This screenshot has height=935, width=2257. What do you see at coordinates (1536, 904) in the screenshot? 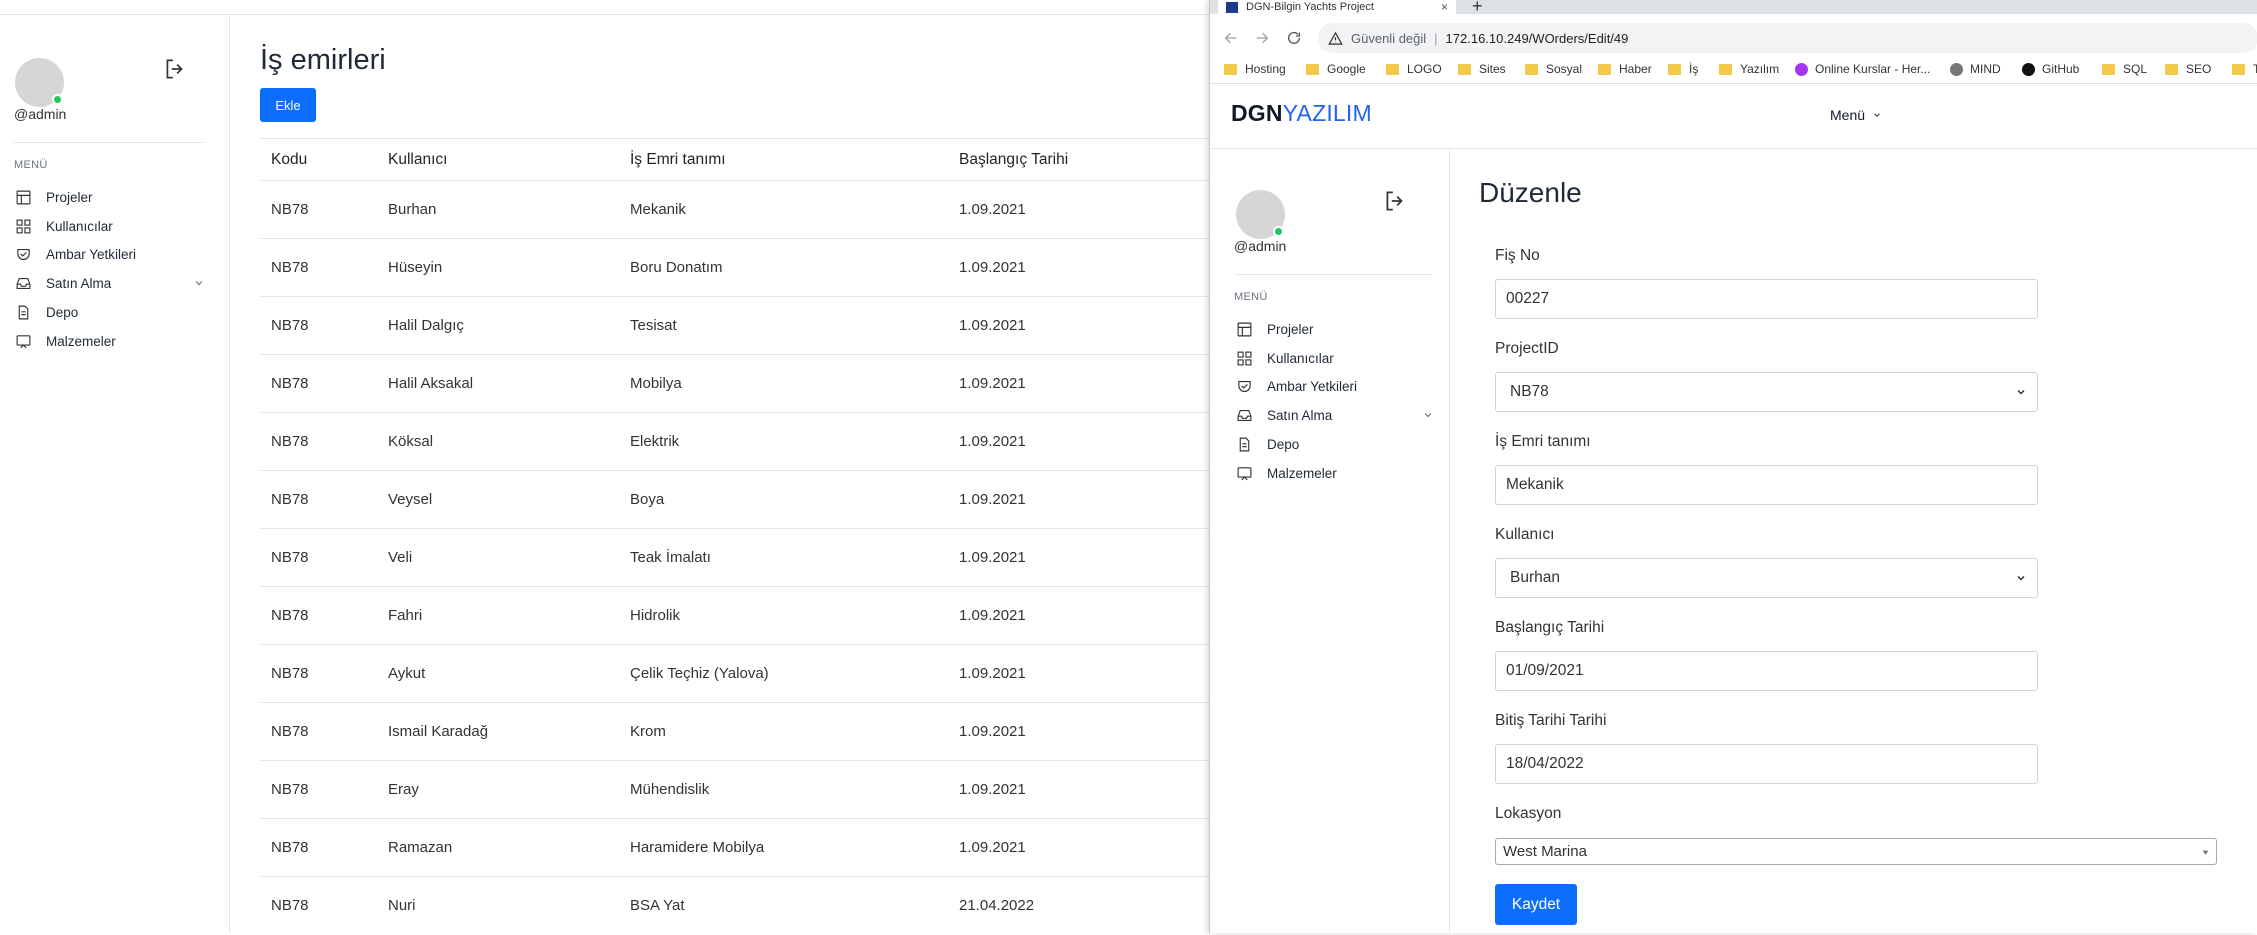
I see `save-button: Kaydet` at bounding box center [1536, 904].